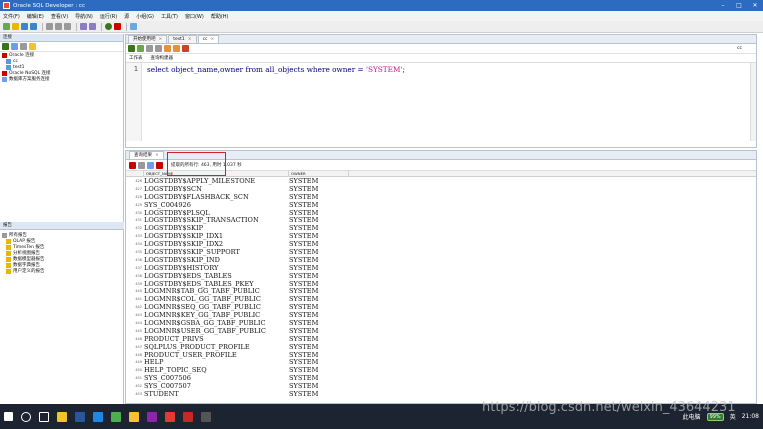  I want to click on table-row: 432 LOGSTDBY$SKIP SYSTEM, so click(441, 228).